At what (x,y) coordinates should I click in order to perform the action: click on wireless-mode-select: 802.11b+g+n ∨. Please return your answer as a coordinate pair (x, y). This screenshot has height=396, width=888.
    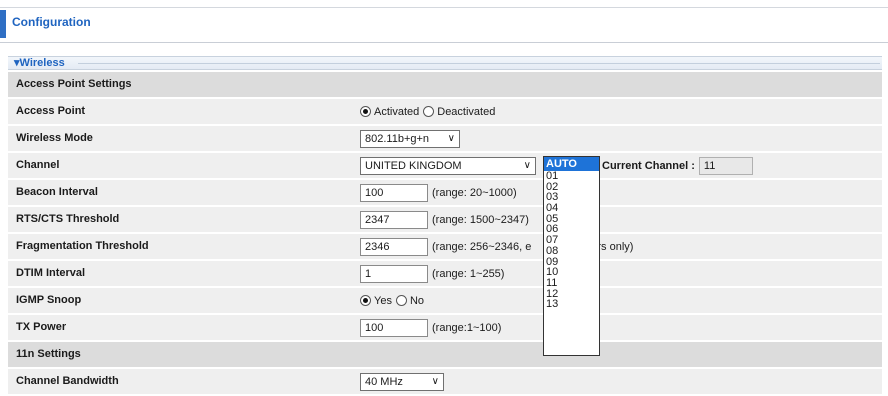
    Looking at the image, I should click on (410, 138).